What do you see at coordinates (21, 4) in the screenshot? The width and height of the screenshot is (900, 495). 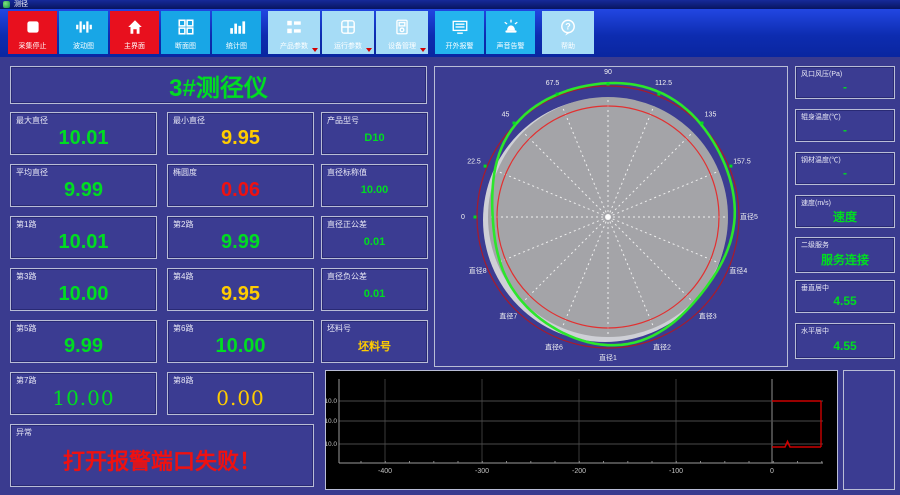 I see `window-title: 测径` at bounding box center [21, 4].